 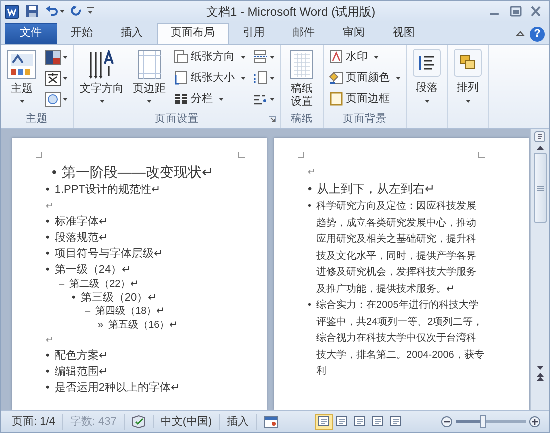 I want to click on breaks-icon, so click(x=260, y=57).